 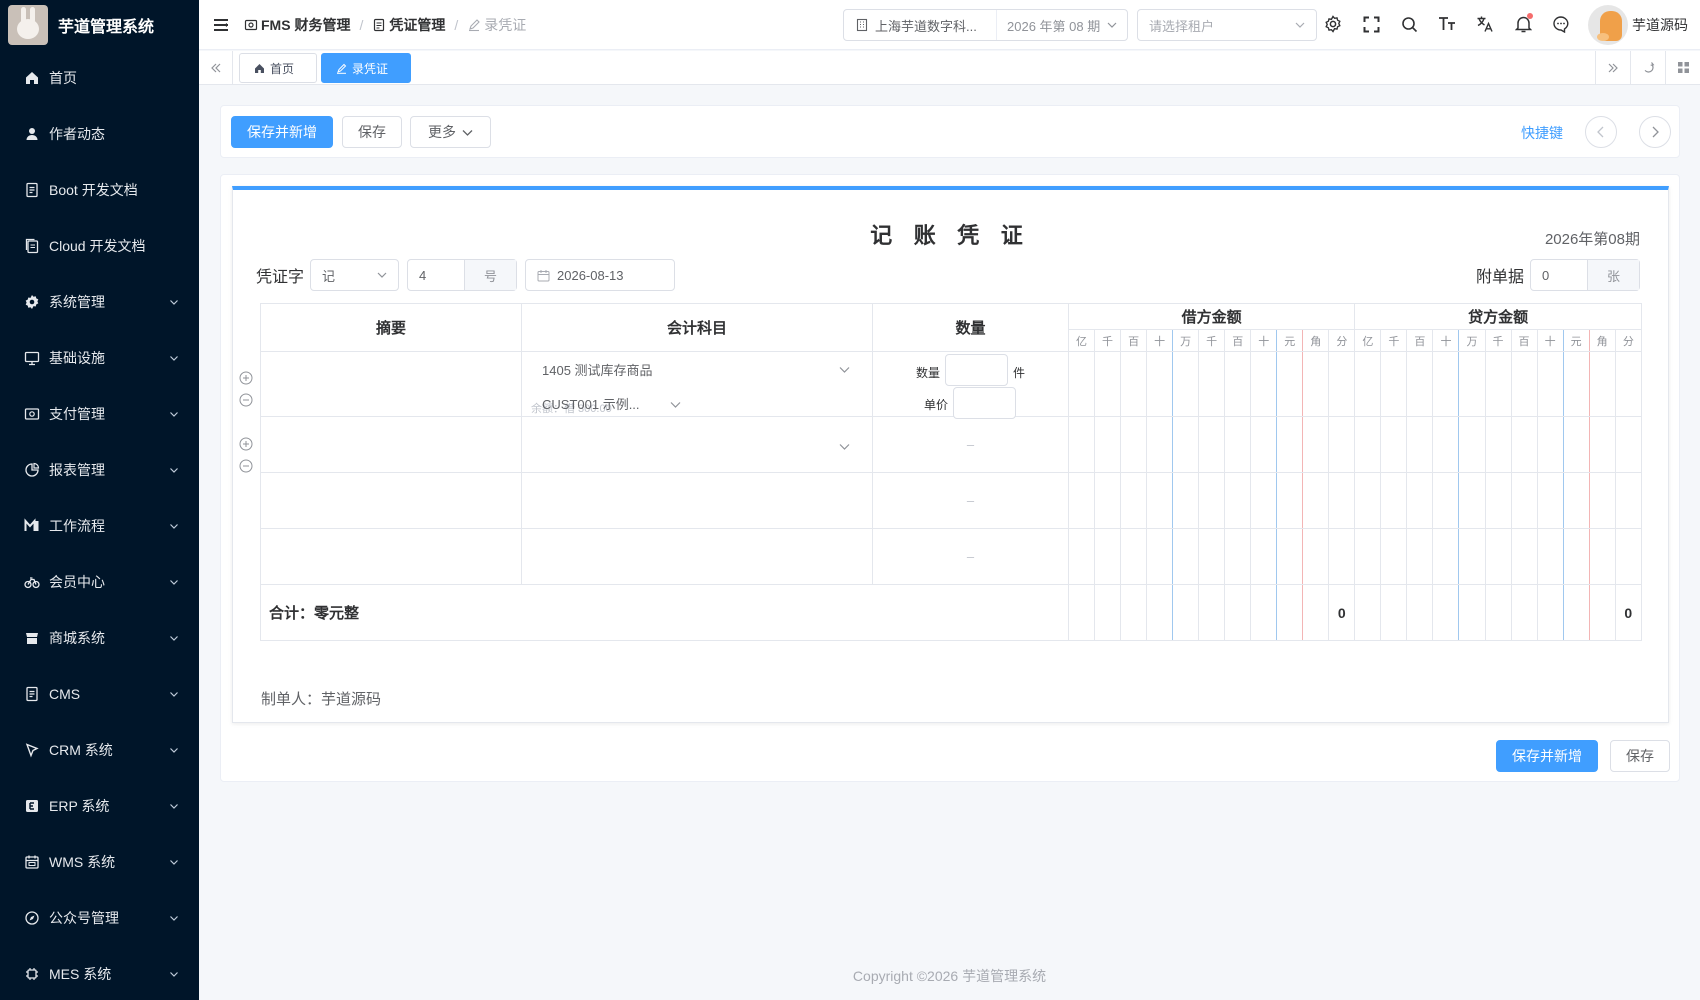 I want to click on translate-icon, so click(x=1485, y=24).